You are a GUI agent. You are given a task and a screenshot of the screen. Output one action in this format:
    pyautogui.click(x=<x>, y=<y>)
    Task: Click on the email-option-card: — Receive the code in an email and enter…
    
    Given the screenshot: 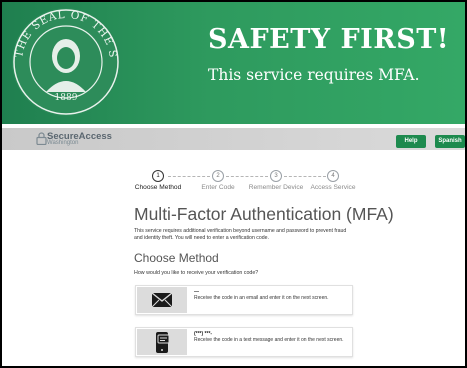 What is the action you would take?
    pyautogui.click(x=244, y=300)
    